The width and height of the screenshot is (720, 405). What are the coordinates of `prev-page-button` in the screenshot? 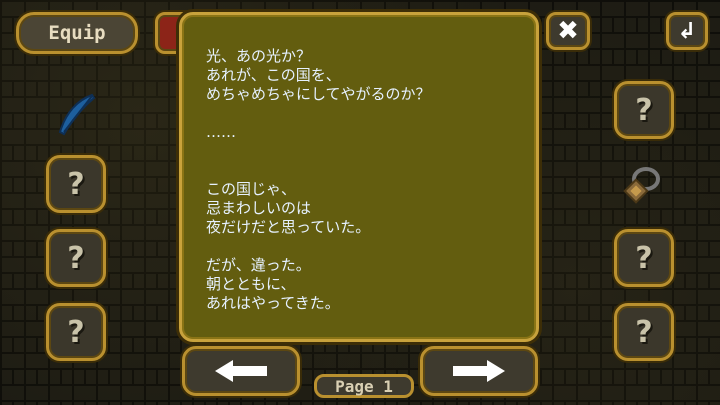 It's located at (241, 371).